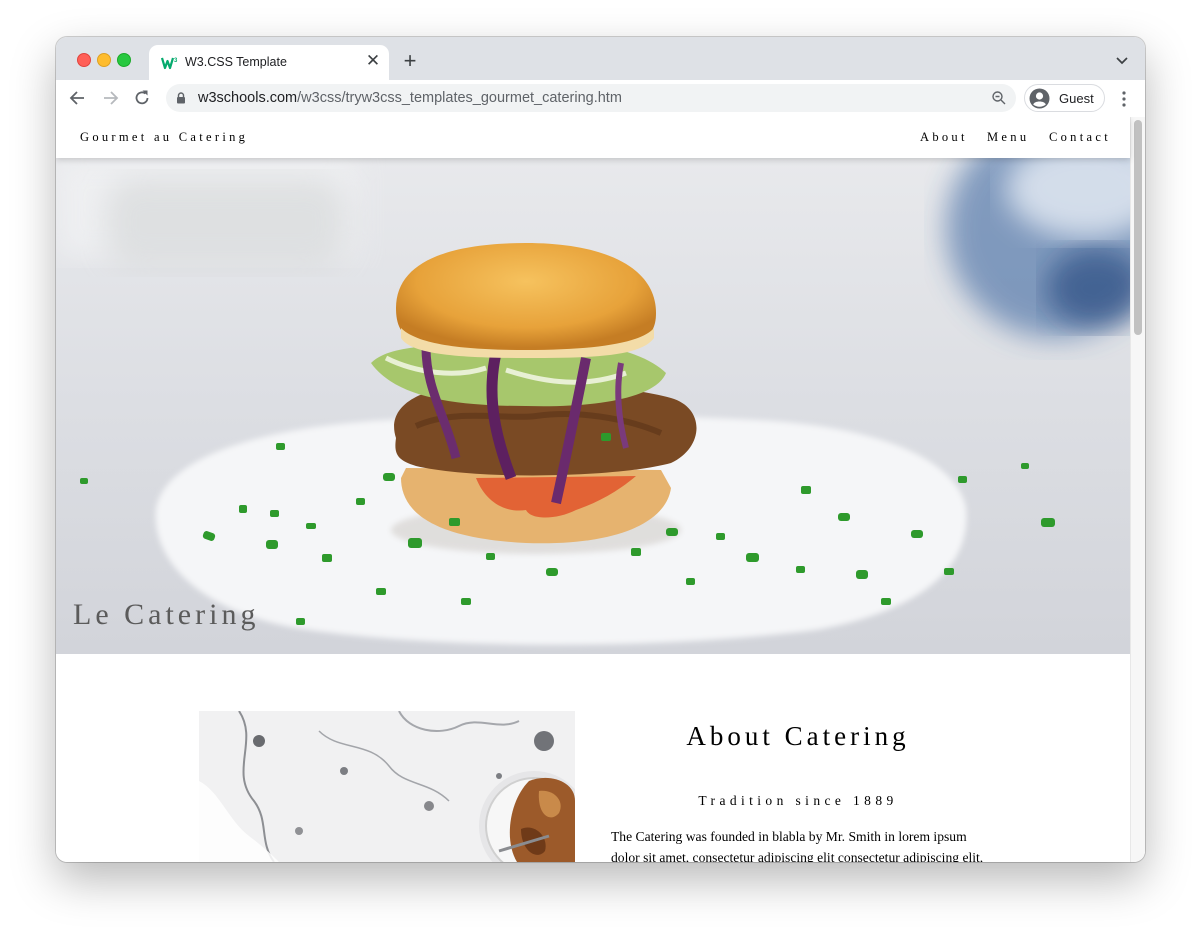 This screenshot has width=1201, height=936. I want to click on tab-strip: 3 W3.CSS Template ✕ +, so click(600, 58).